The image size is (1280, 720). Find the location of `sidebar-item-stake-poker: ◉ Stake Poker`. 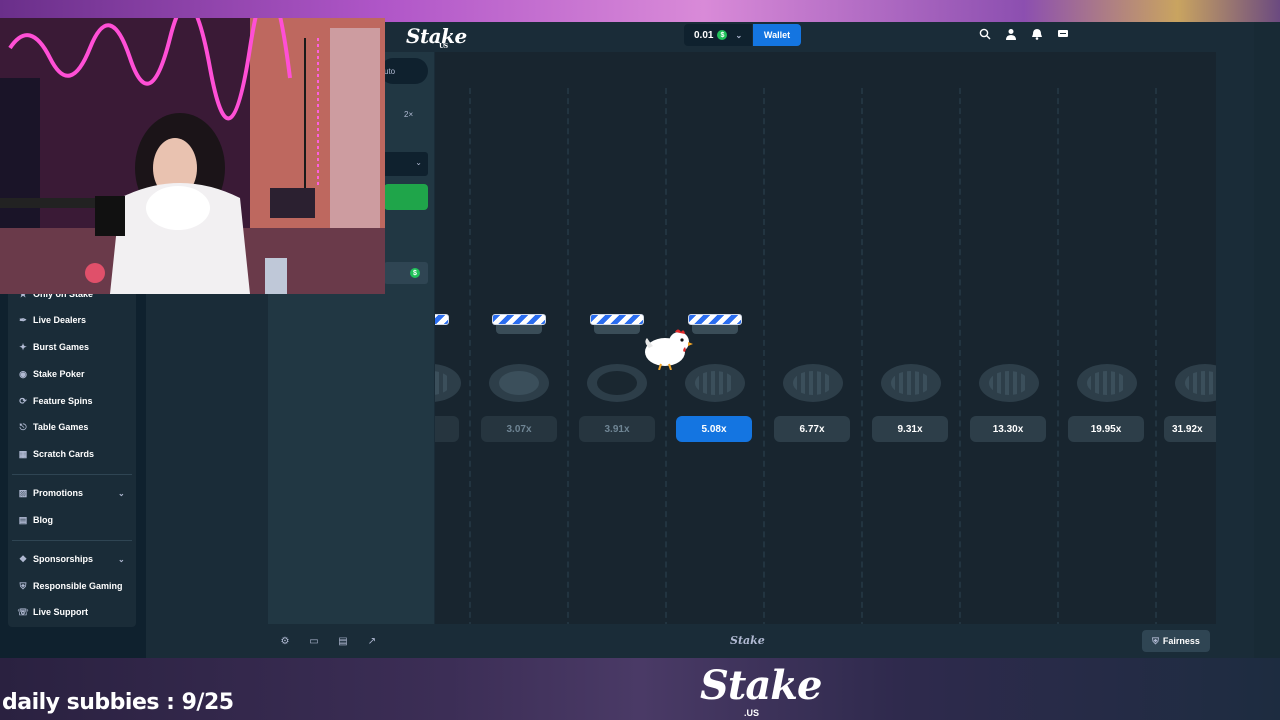

sidebar-item-stake-poker: ◉ Stake Poker is located at coordinates (51, 374).